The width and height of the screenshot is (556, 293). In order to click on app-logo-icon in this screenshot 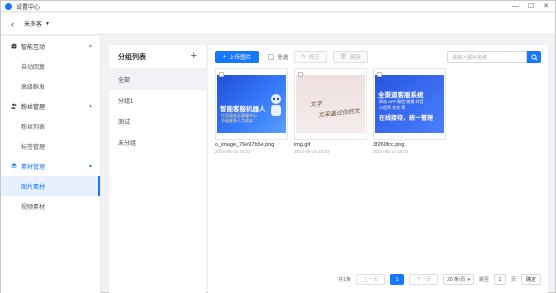, I will do `click(8, 6)`.